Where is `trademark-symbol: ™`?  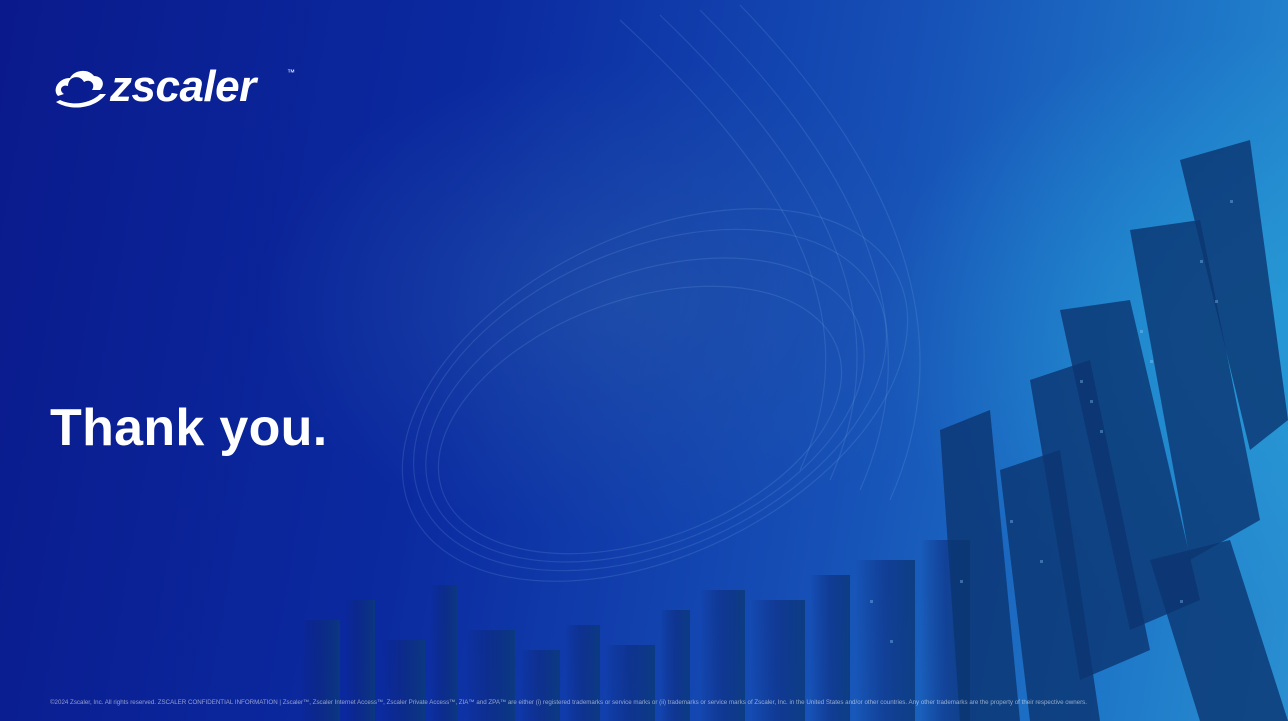
trademark-symbol: ™ is located at coordinates (291, 72).